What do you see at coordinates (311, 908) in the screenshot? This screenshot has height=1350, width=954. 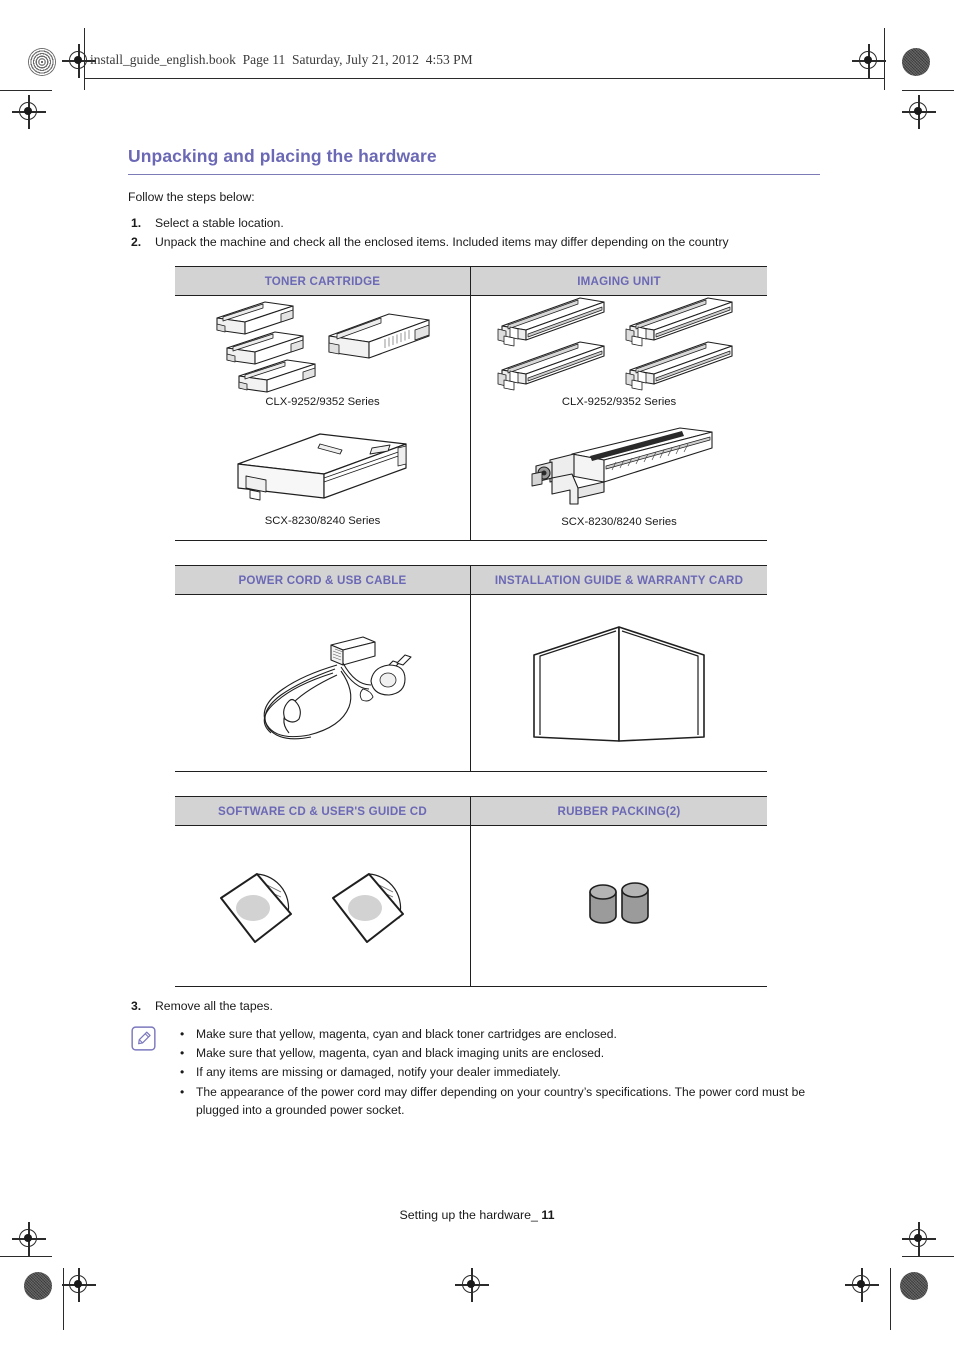 I see `cd-sleeves-icon` at bounding box center [311, 908].